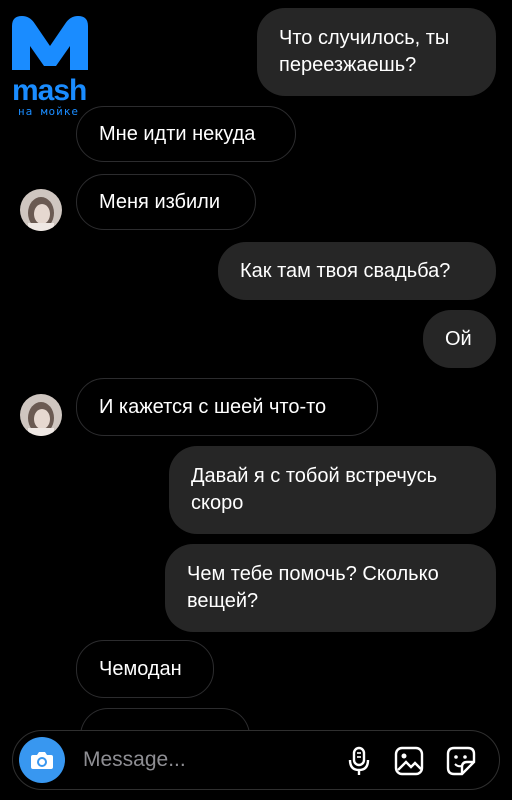 This screenshot has height=800, width=512. I want to click on message-bubble-outgoing: Что случилось, ты переезжаешь?, so click(376, 52).